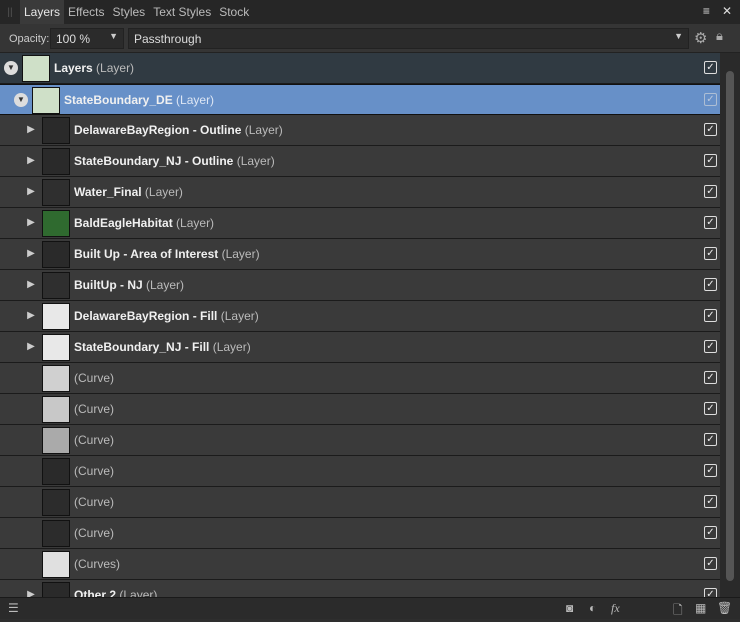 The image size is (740, 622). I want to click on layers-stack-icon: ☰, so click(13, 608).